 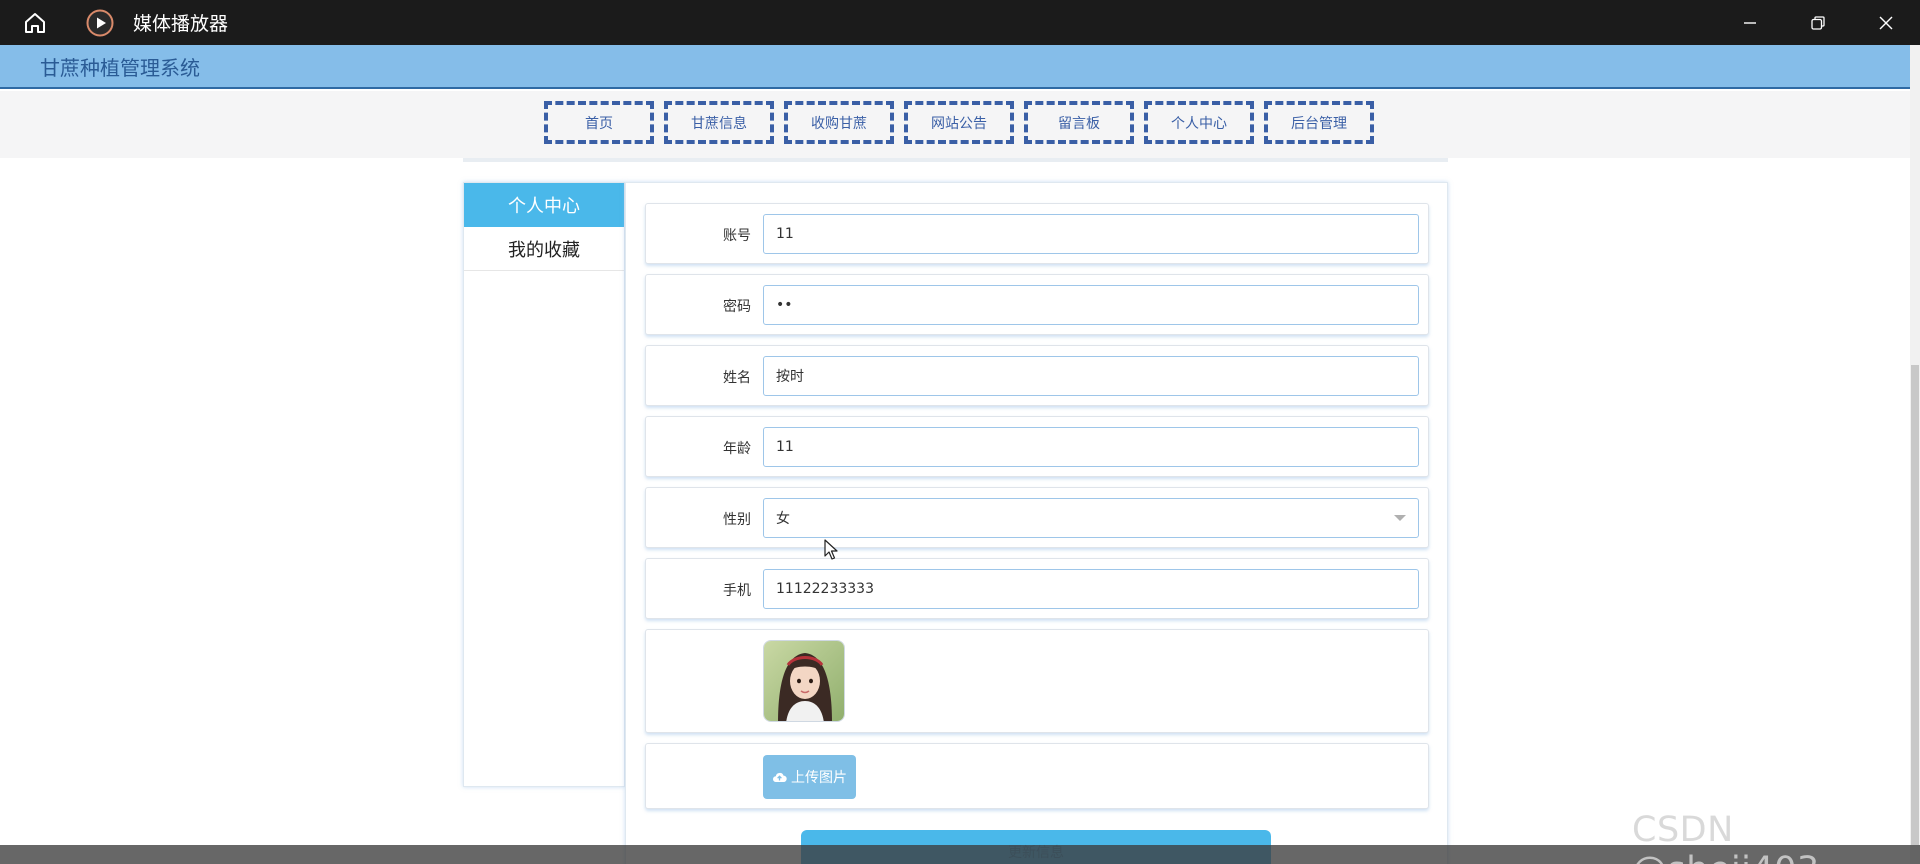 I want to click on form-row-age: 年龄 11, so click(x=1037, y=446).